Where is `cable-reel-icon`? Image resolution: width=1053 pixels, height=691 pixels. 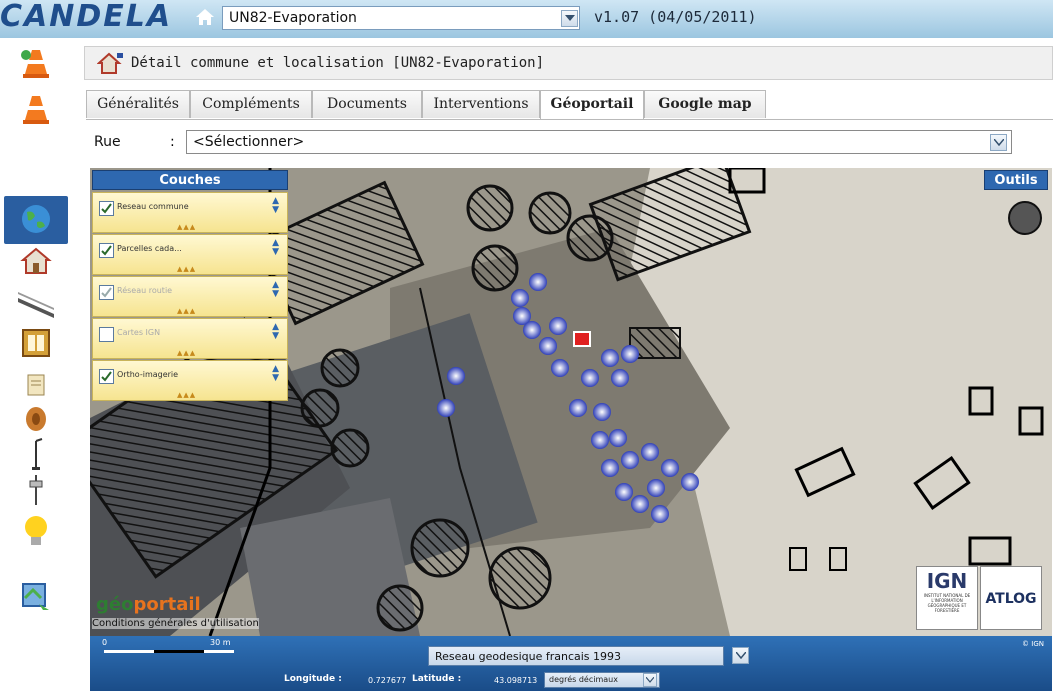
cable-reel-icon is located at coordinates (36, 419).